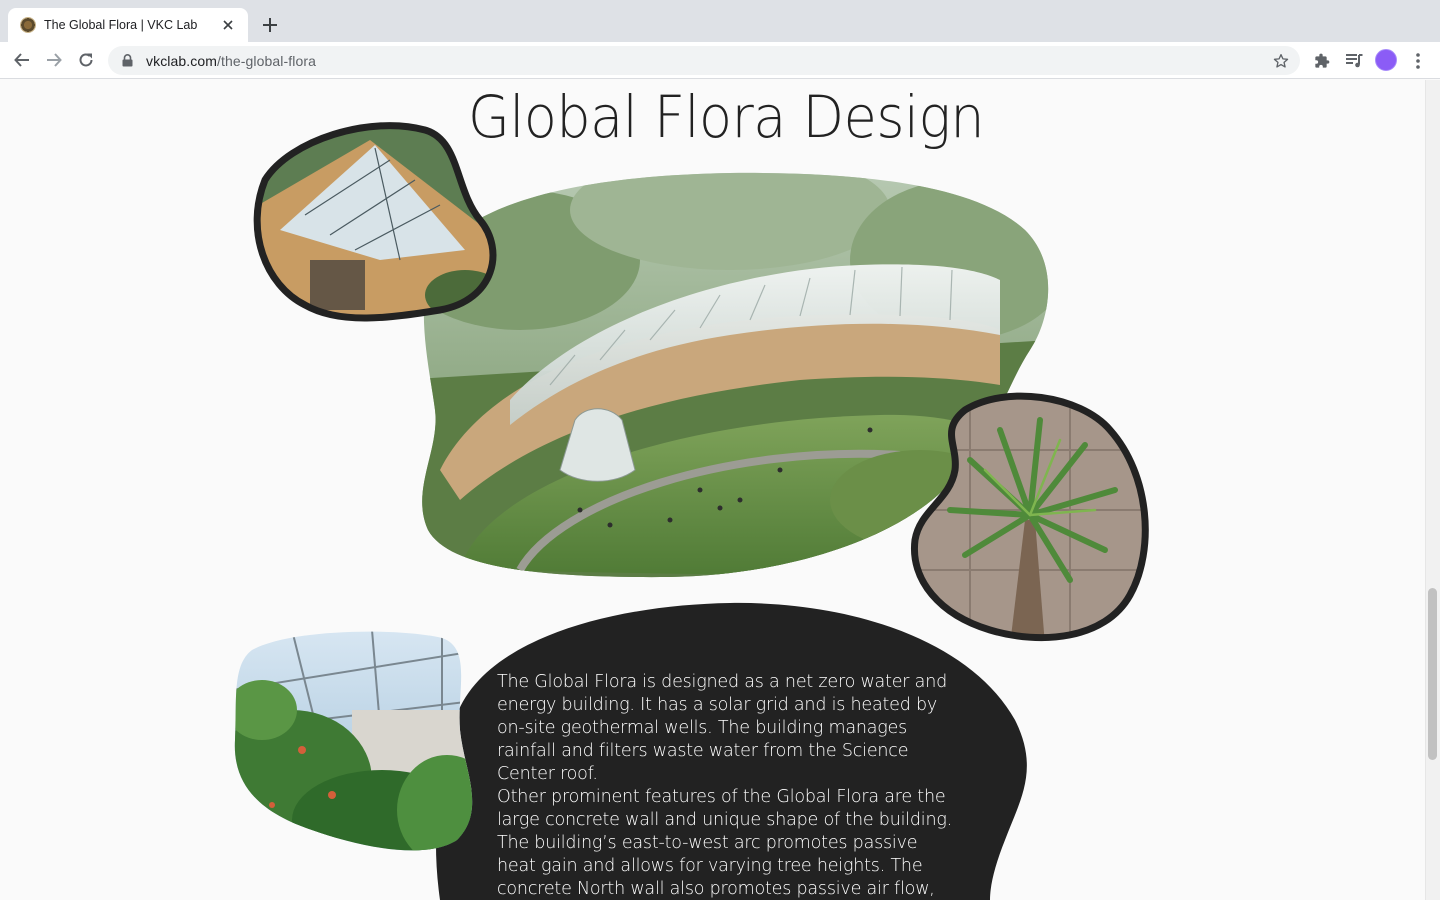 The width and height of the screenshot is (1440, 900). Describe the element at coordinates (1386, 60) in the screenshot. I see `profile-avatar` at that location.